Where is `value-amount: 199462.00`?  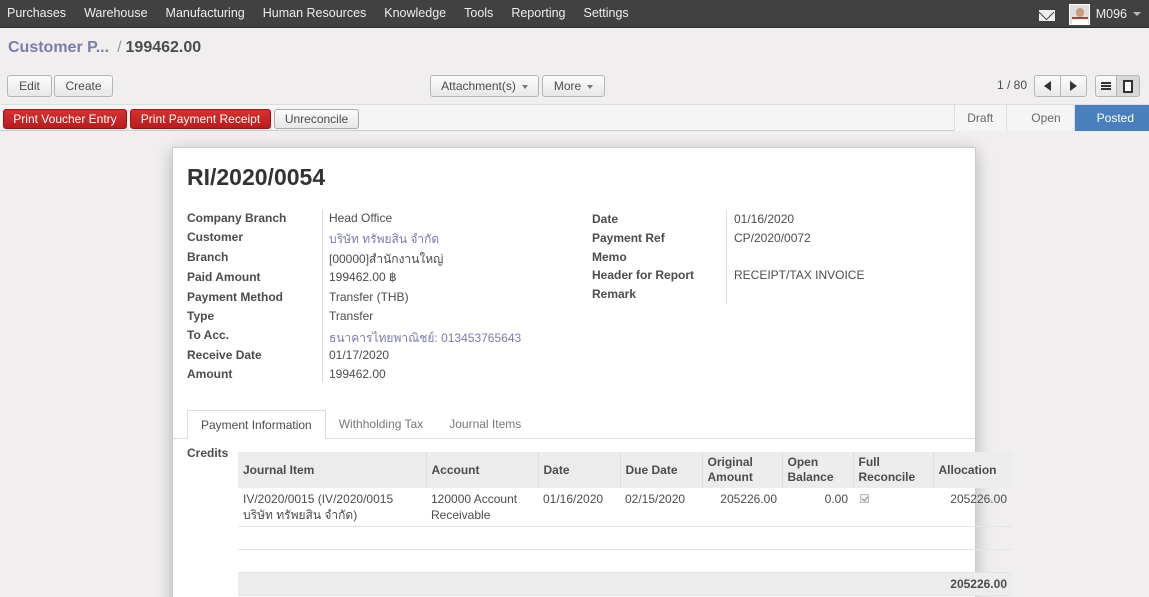 value-amount: 199462.00 is located at coordinates (357, 374).